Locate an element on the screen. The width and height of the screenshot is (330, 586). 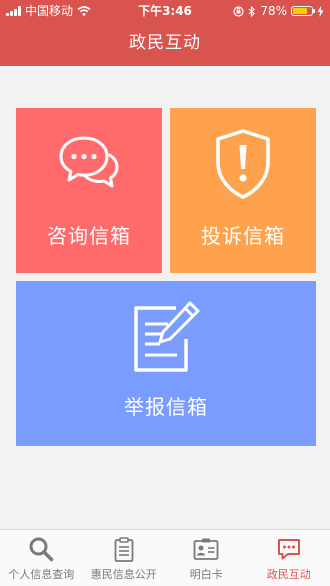
clipboard-icon is located at coordinates (124, 549).